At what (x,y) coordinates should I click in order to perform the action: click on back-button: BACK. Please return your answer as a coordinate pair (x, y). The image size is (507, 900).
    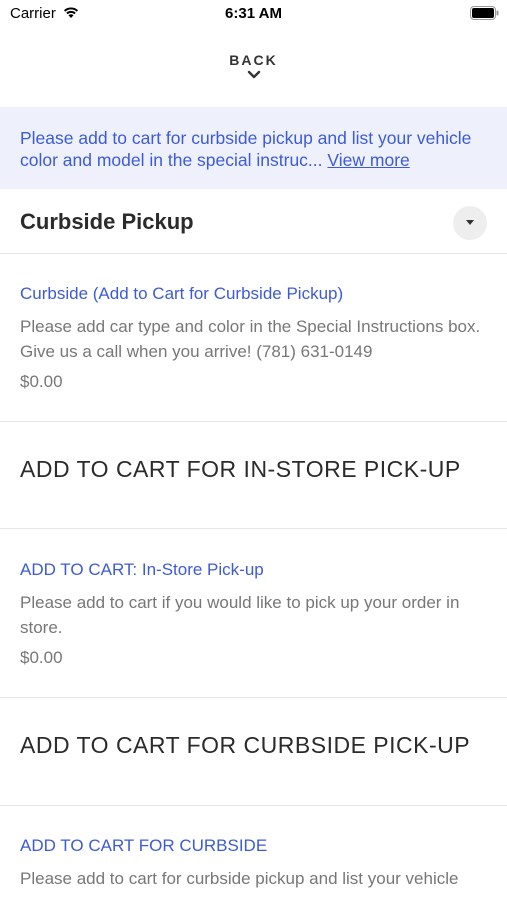
    Looking at the image, I should click on (253, 71).